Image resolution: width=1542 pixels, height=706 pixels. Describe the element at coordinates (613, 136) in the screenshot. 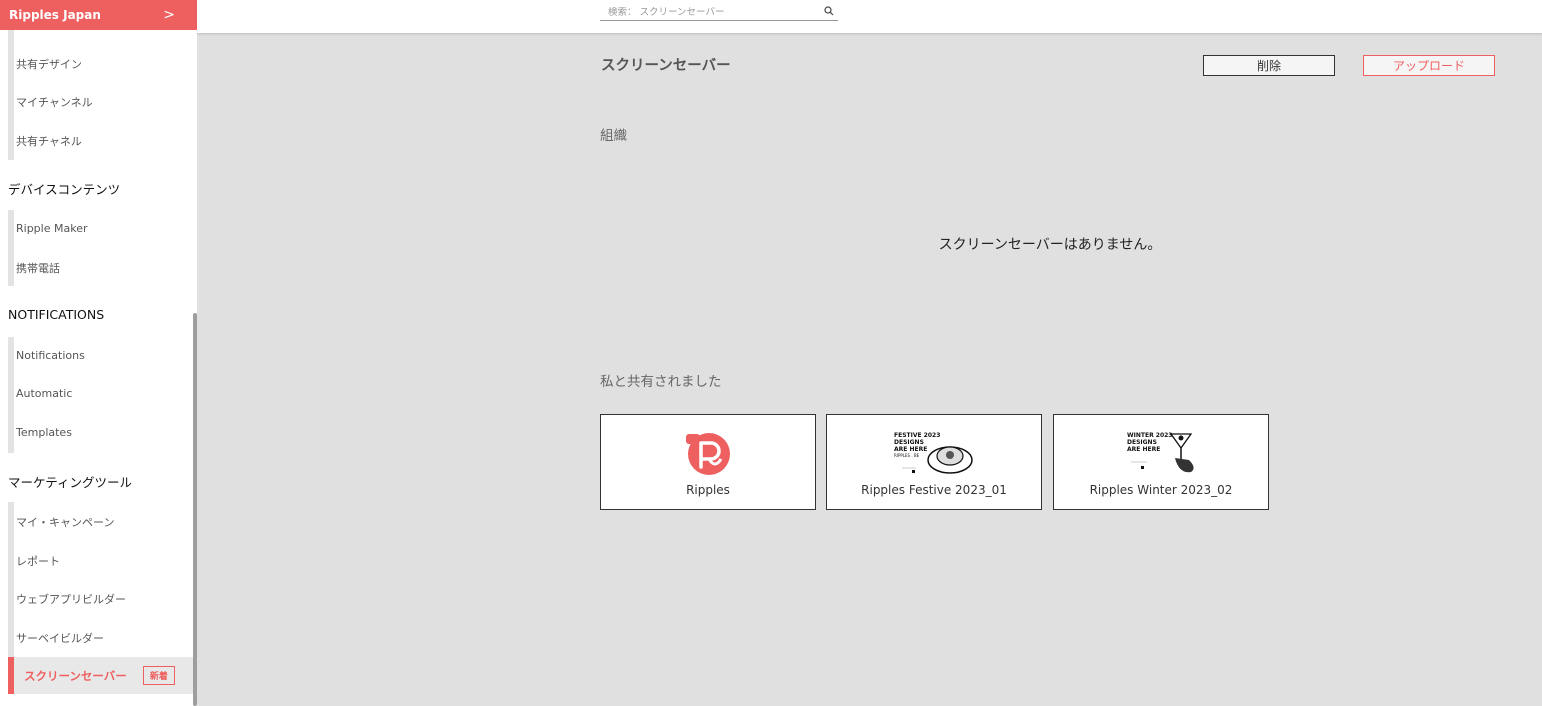

I see `organization-heading: 組織` at that location.